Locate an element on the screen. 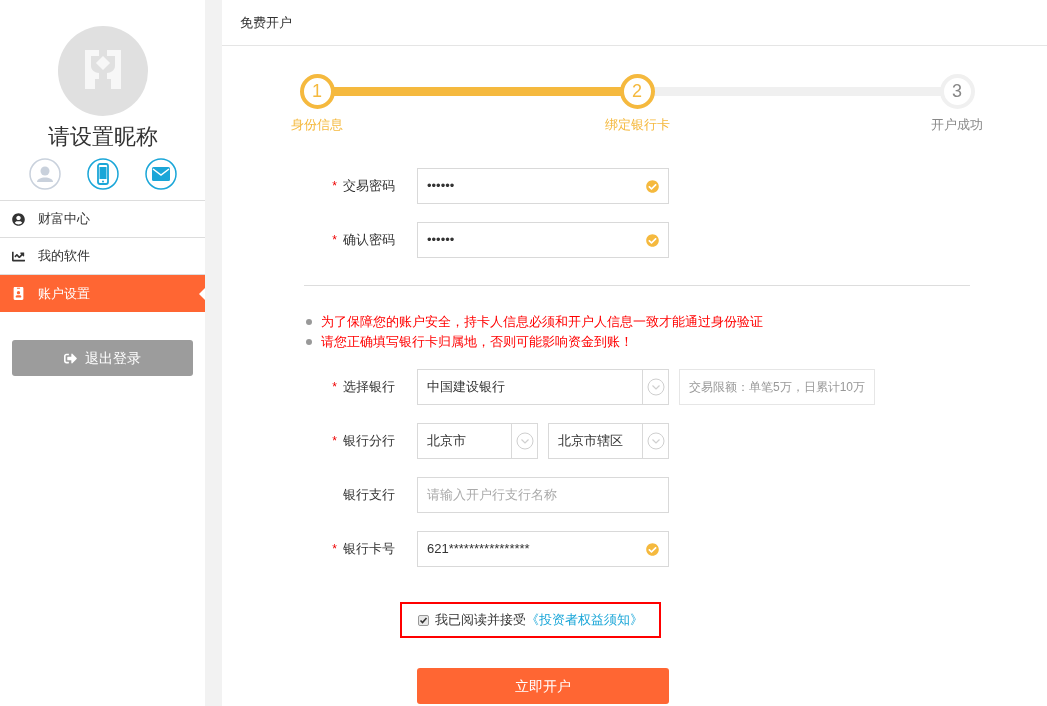 The width and height of the screenshot is (1047, 706). nickname: 请设置昵称 is located at coordinates (102, 137).